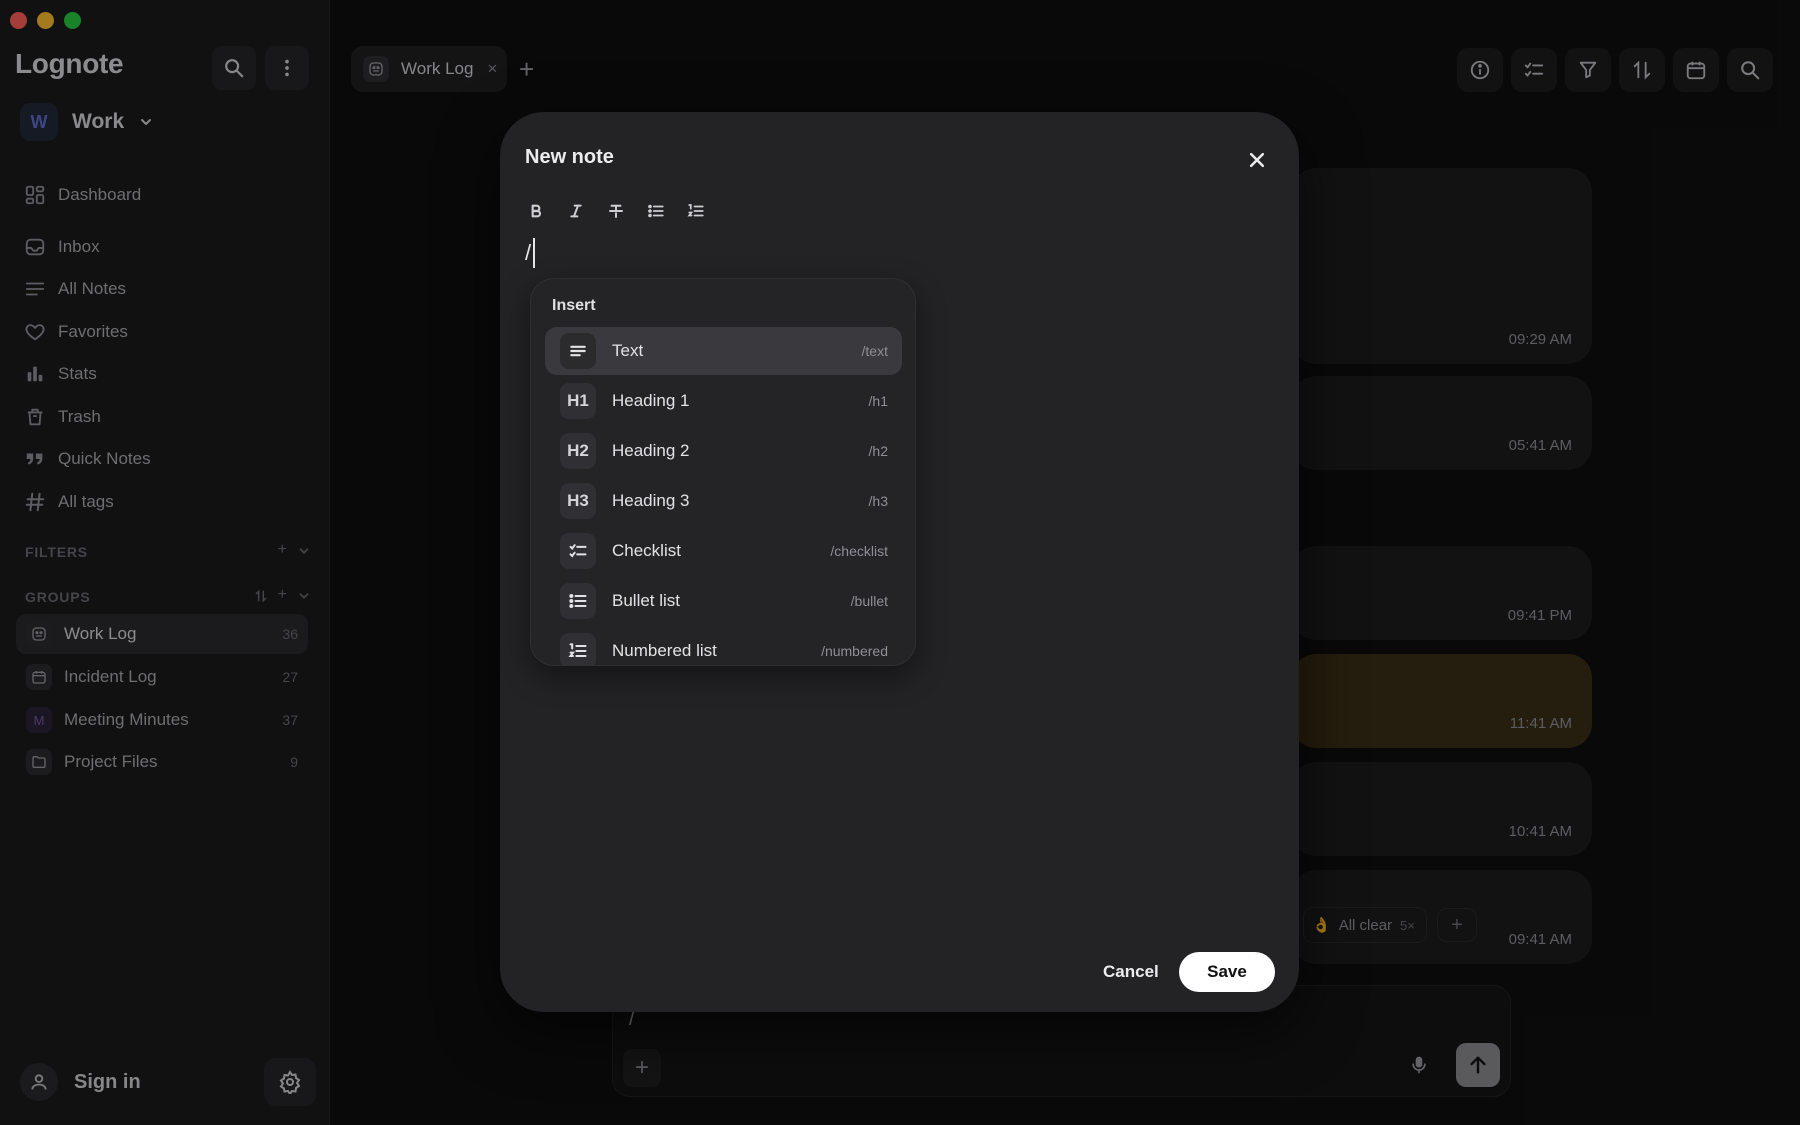 Image resolution: width=1800 pixels, height=1125 pixels. What do you see at coordinates (878, 451) in the screenshot?
I see `insert-item-shortcut: /h2` at bounding box center [878, 451].